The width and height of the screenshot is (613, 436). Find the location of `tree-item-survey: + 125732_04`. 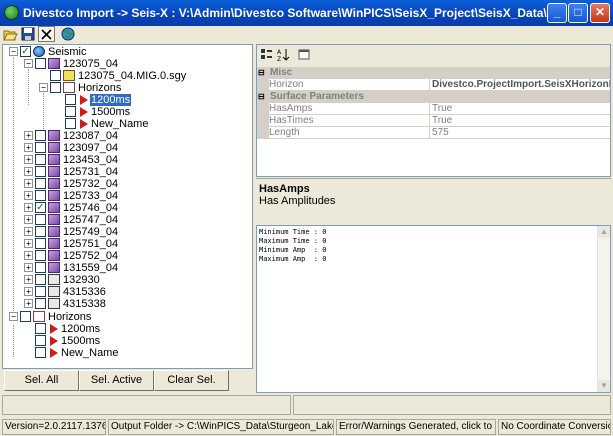

tree-item-survey: + 125732_04 is located at coordinates (127, 184).